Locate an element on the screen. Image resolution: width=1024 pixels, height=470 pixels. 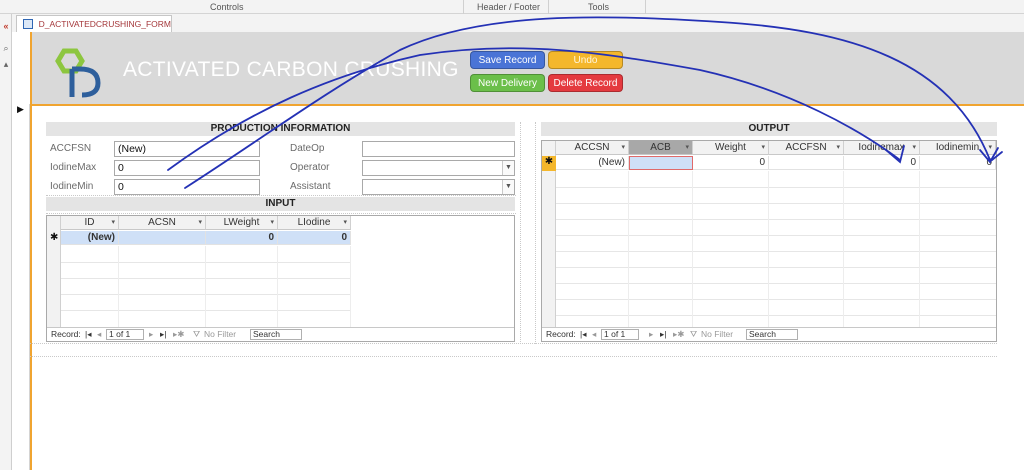
assistant-label: Assistant is located at coordinates (310, 186).